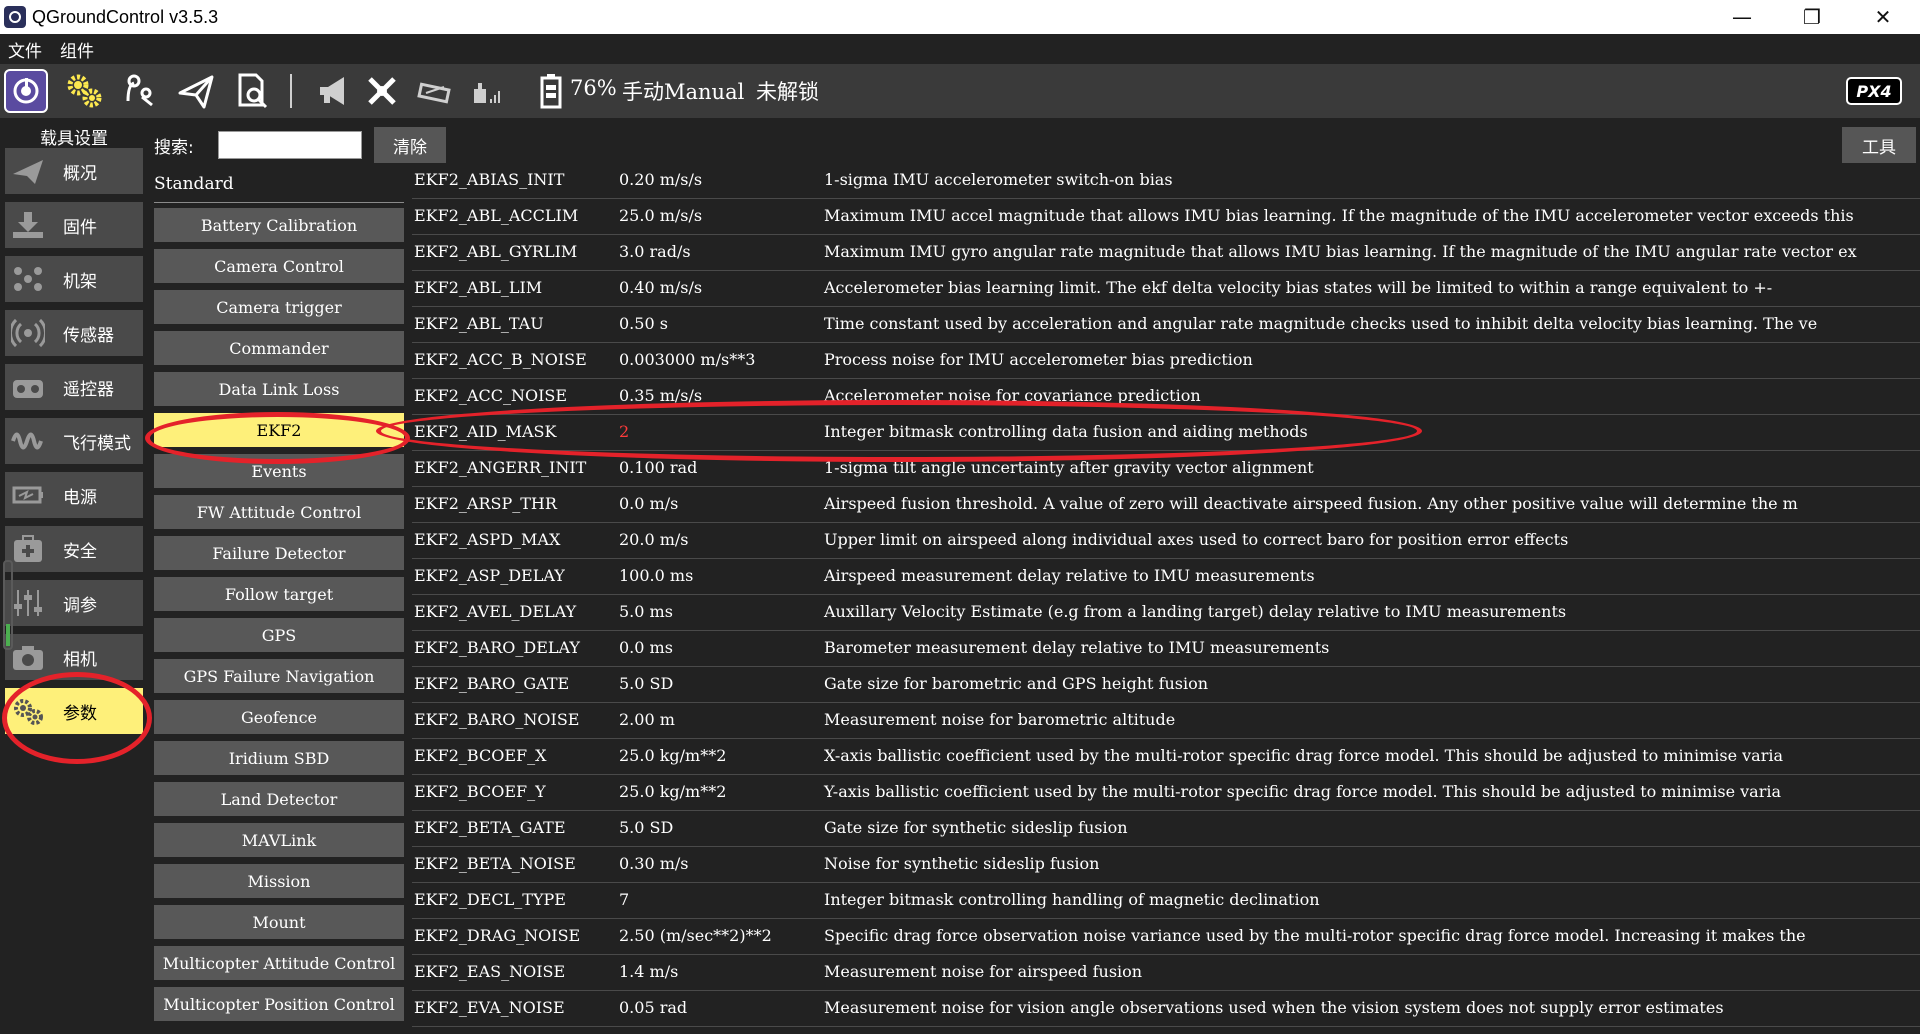 The height and width of the screenshot is (1034, 1920). I want to click on gps-status-button, so click(382, 91).